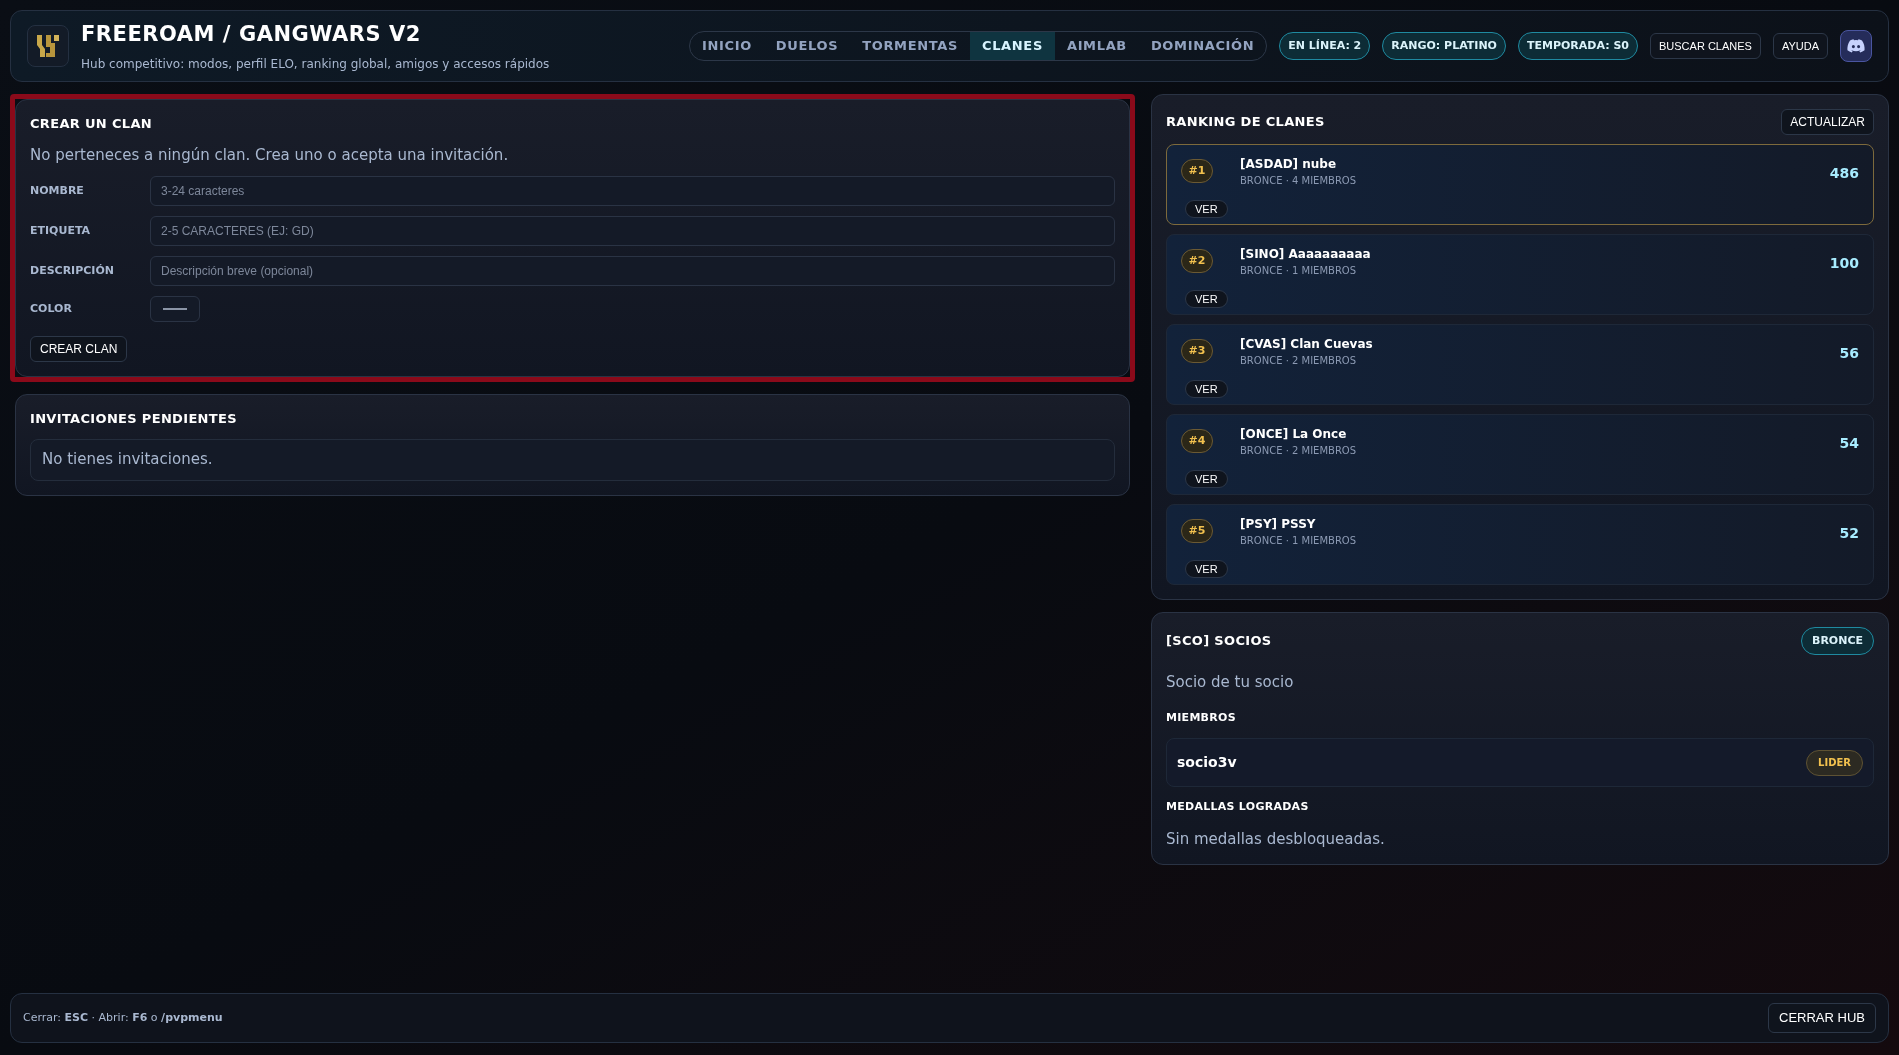 This screenshot has height=1055, width=1899. Describe the element at coordinates (1096, 46) in the screenshot. I see `nav-tab: AIMLAB` at that location.